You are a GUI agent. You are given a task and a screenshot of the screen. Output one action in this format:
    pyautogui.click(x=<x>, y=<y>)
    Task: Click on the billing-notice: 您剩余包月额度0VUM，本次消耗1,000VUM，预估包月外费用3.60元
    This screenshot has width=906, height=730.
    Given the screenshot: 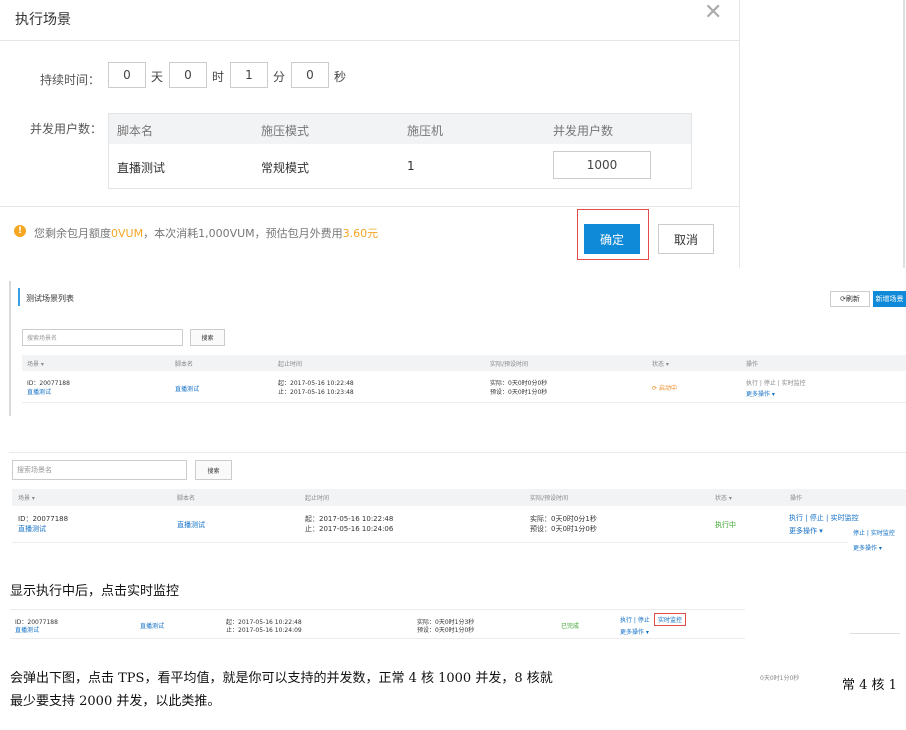 What is the action you would take?
    pyautogui.click(x=206, y=233)
    